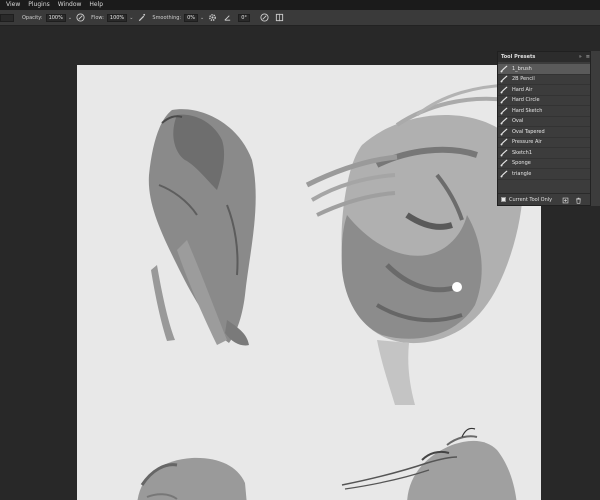 The image size is (600, 500). Describe the element at coordinates (522, 152) in the screenshot. I see `preset-label: Sketch1` at that location.